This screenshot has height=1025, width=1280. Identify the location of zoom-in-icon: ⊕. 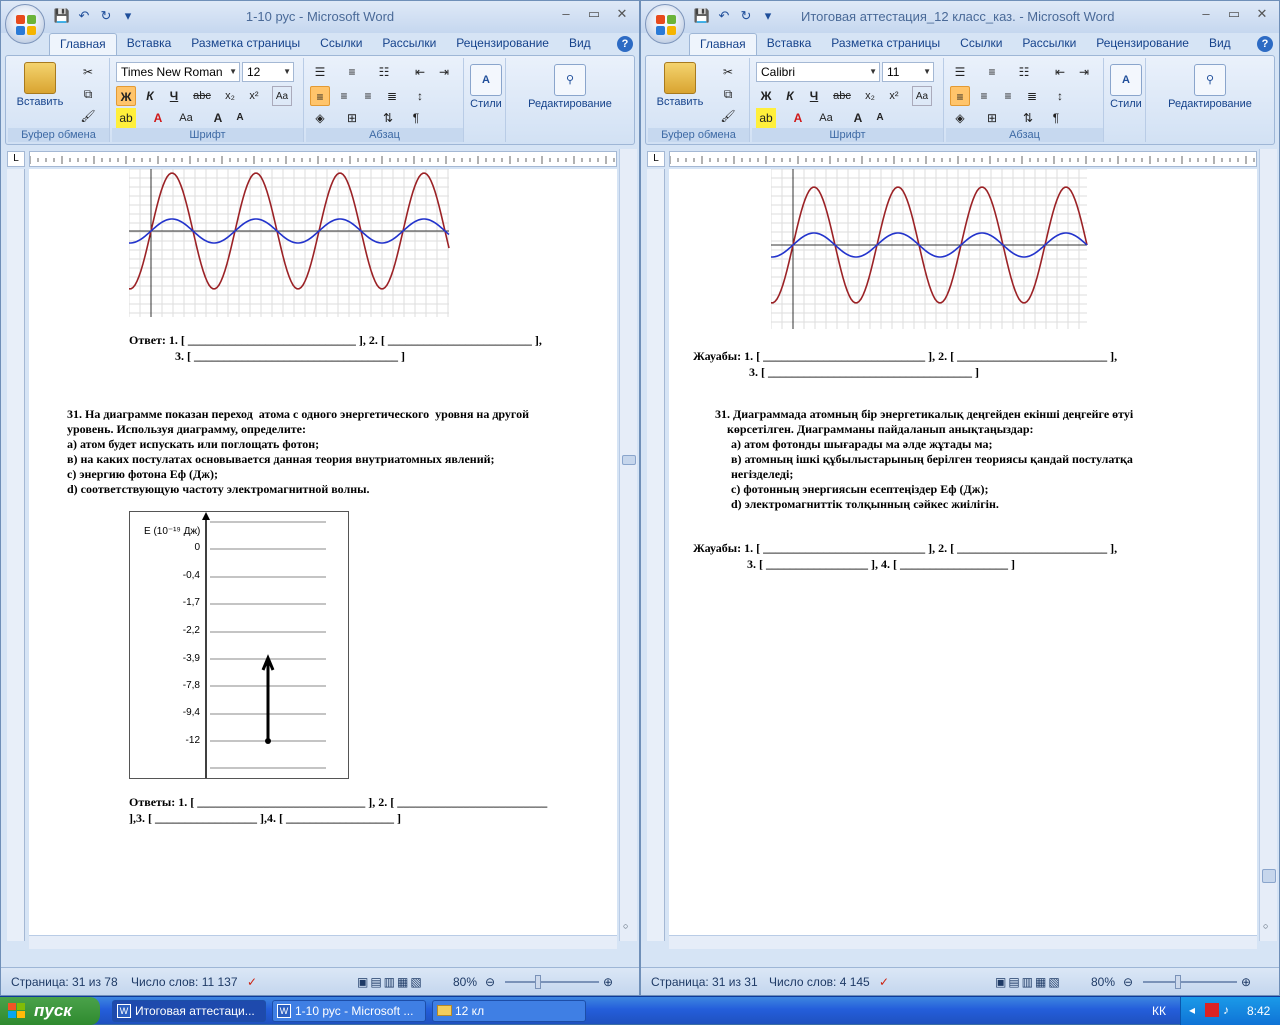
(608, 982).